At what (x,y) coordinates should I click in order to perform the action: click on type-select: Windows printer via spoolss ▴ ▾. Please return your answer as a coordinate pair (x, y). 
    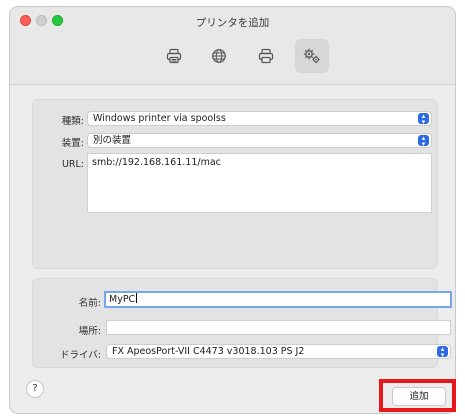
    Looking at the image, I should click on (259, 118).